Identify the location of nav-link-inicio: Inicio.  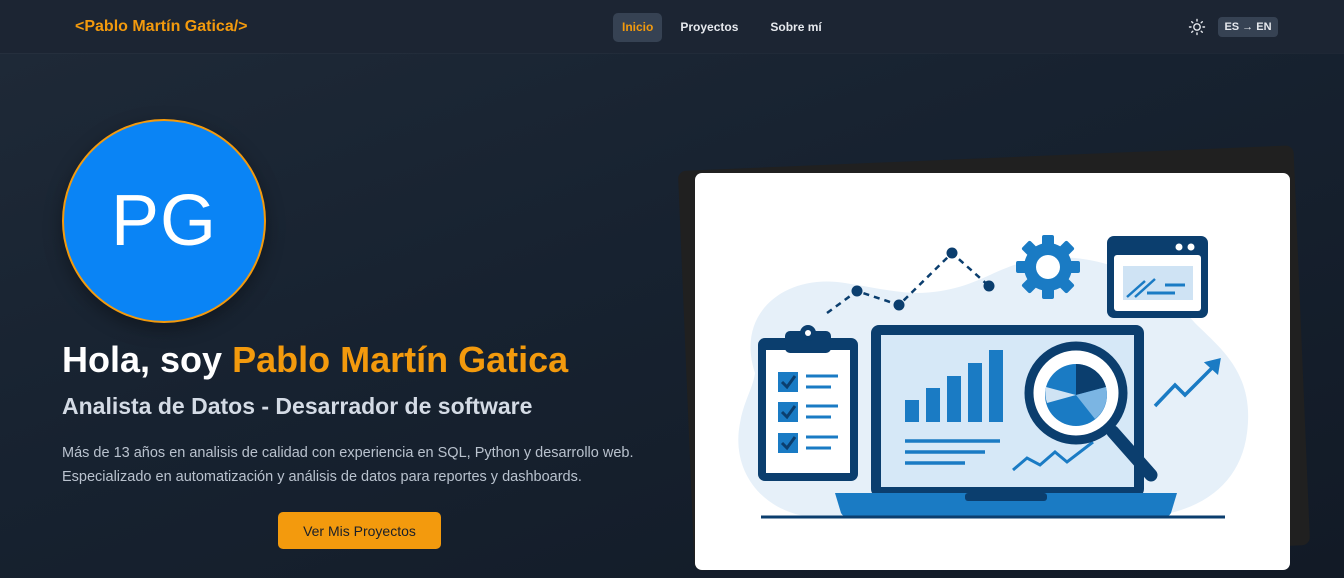
(638, 27).